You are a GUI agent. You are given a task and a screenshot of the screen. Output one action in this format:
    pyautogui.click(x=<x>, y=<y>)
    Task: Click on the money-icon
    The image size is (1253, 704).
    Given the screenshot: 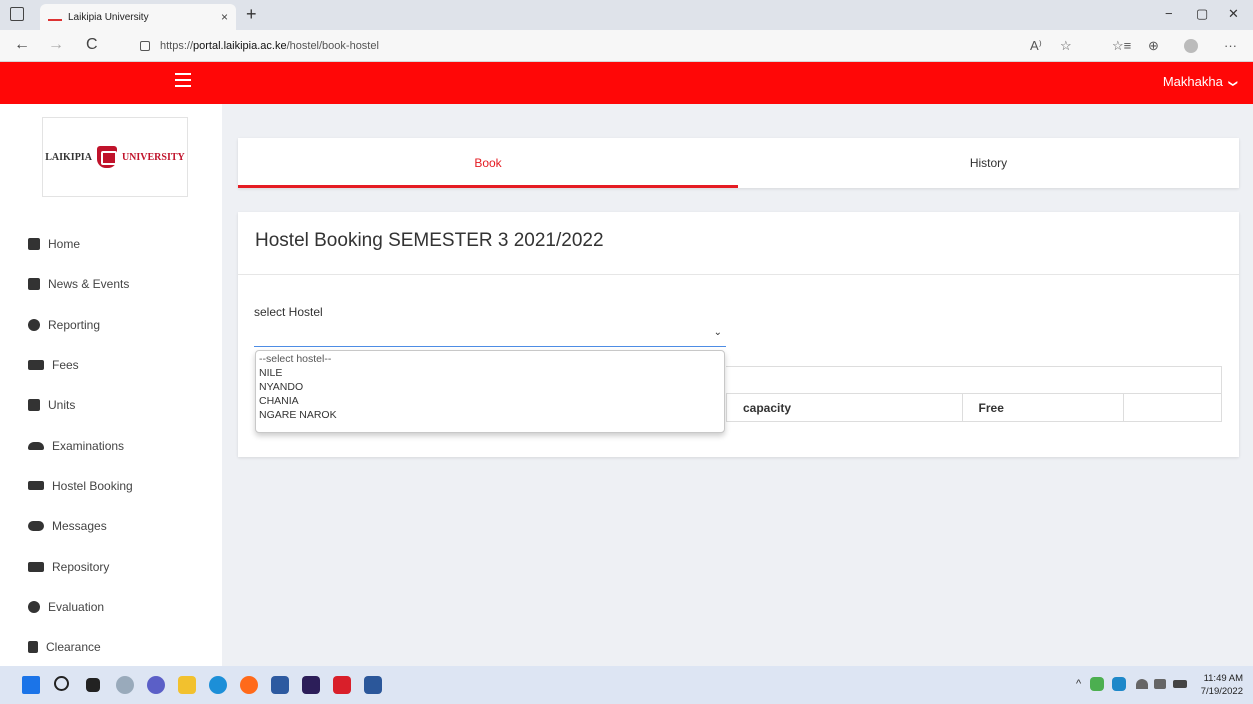 What is the action you would take?
    pyautogui.click(x=36, y=365)
    